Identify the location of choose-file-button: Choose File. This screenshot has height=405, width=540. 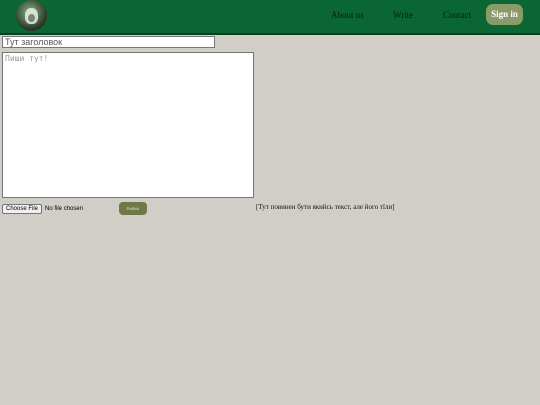
(22, 209).